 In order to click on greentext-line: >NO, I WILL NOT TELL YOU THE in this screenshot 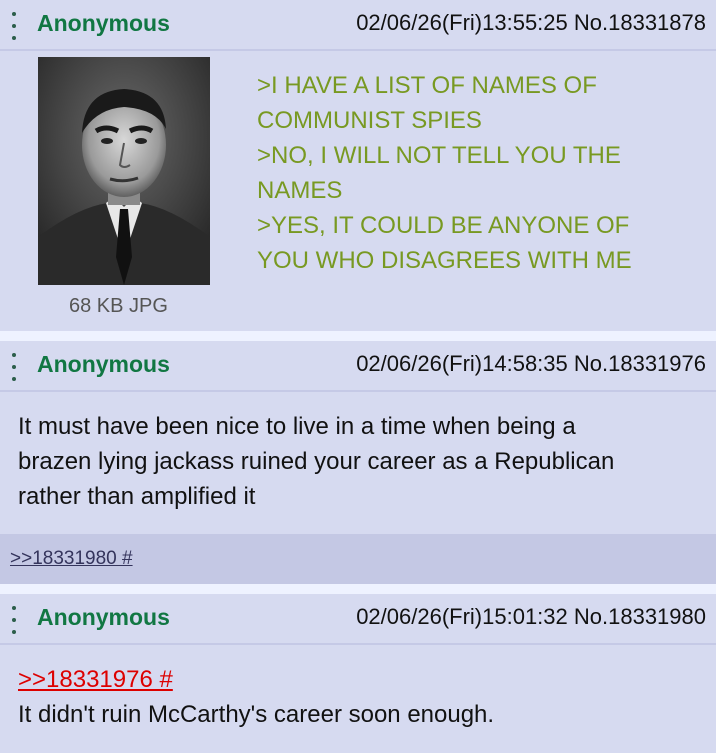, I will do `click(439, 155)`.